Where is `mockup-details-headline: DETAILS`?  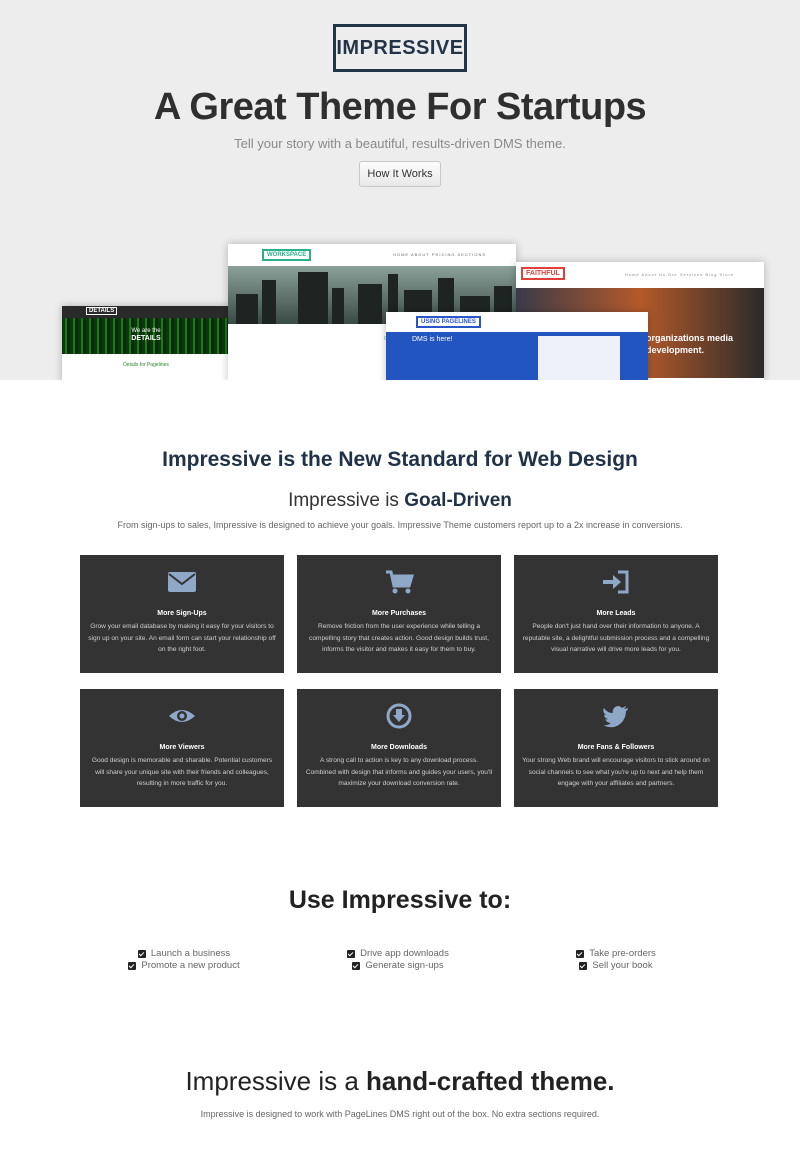
mockup-details-headline: DETAILS is located at coordinates (146, 338).